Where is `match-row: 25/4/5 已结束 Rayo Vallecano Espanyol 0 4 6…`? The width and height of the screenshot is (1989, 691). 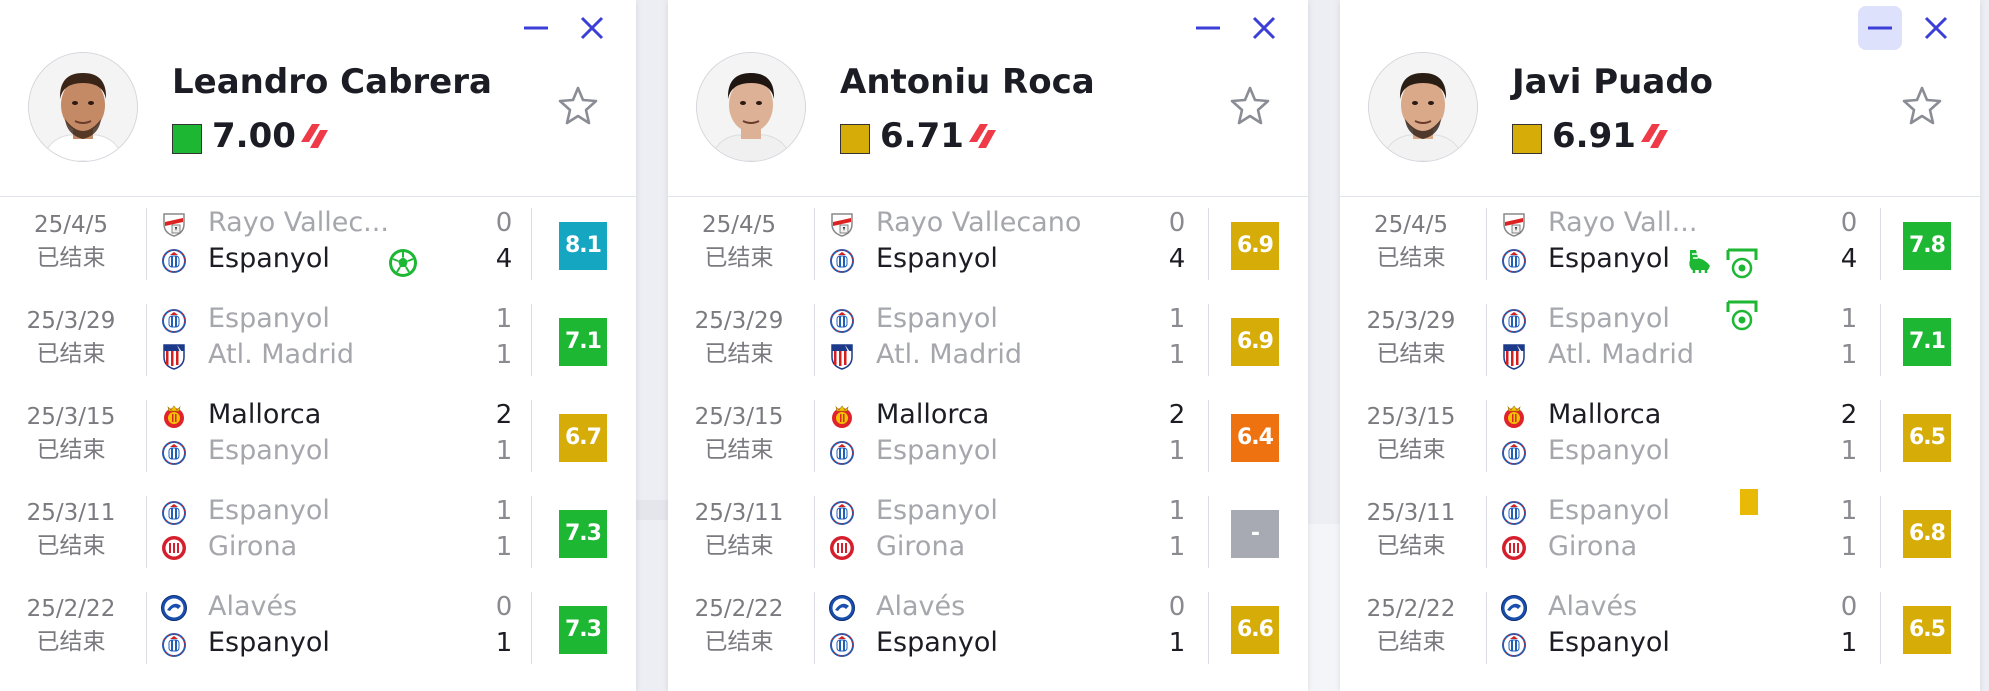
match-row: 25/4/5 已结束 Rayo Vallecano Espanyol 0 4 6… is located at coordinates (988, 244).